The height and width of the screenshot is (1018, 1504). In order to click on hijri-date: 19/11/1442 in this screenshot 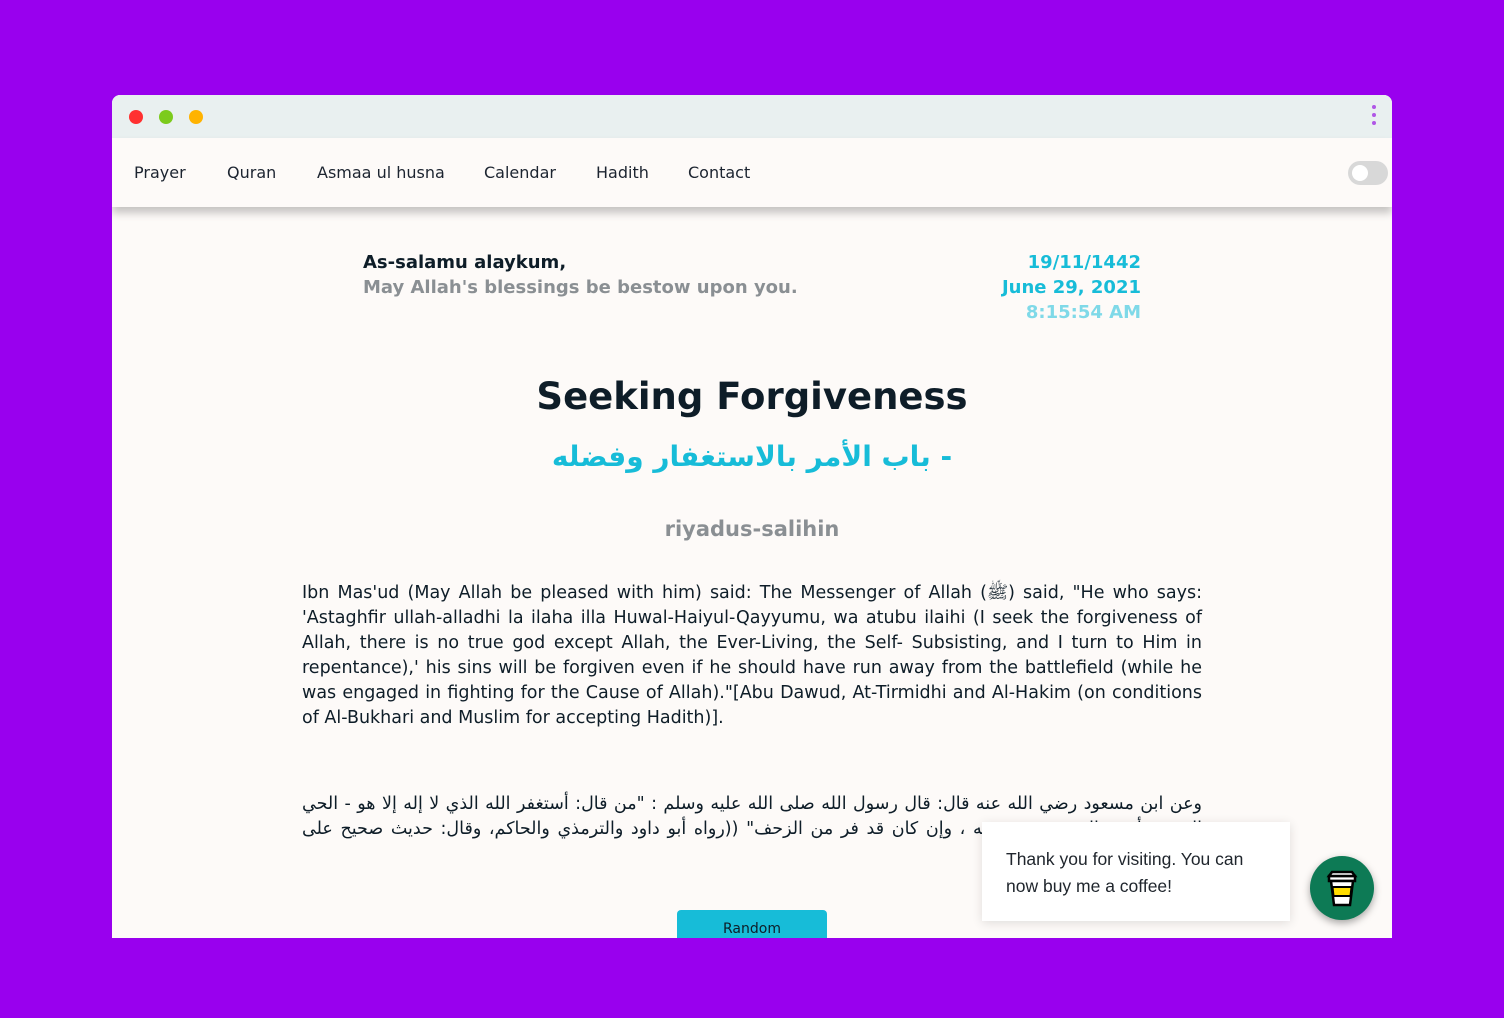, I will do `click(1084, 262)`.